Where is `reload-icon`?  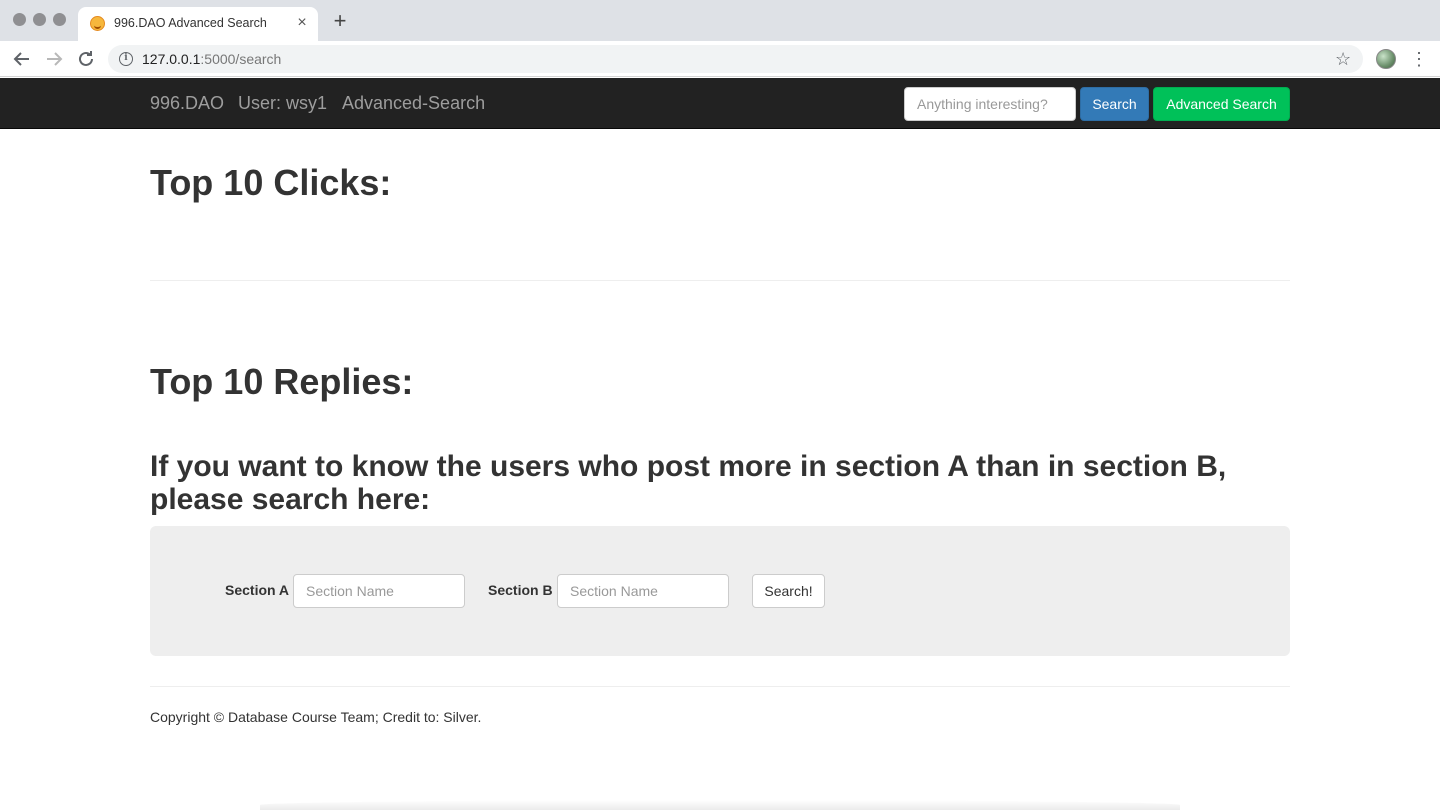
reload-icon is located at coordinates (86, 59).